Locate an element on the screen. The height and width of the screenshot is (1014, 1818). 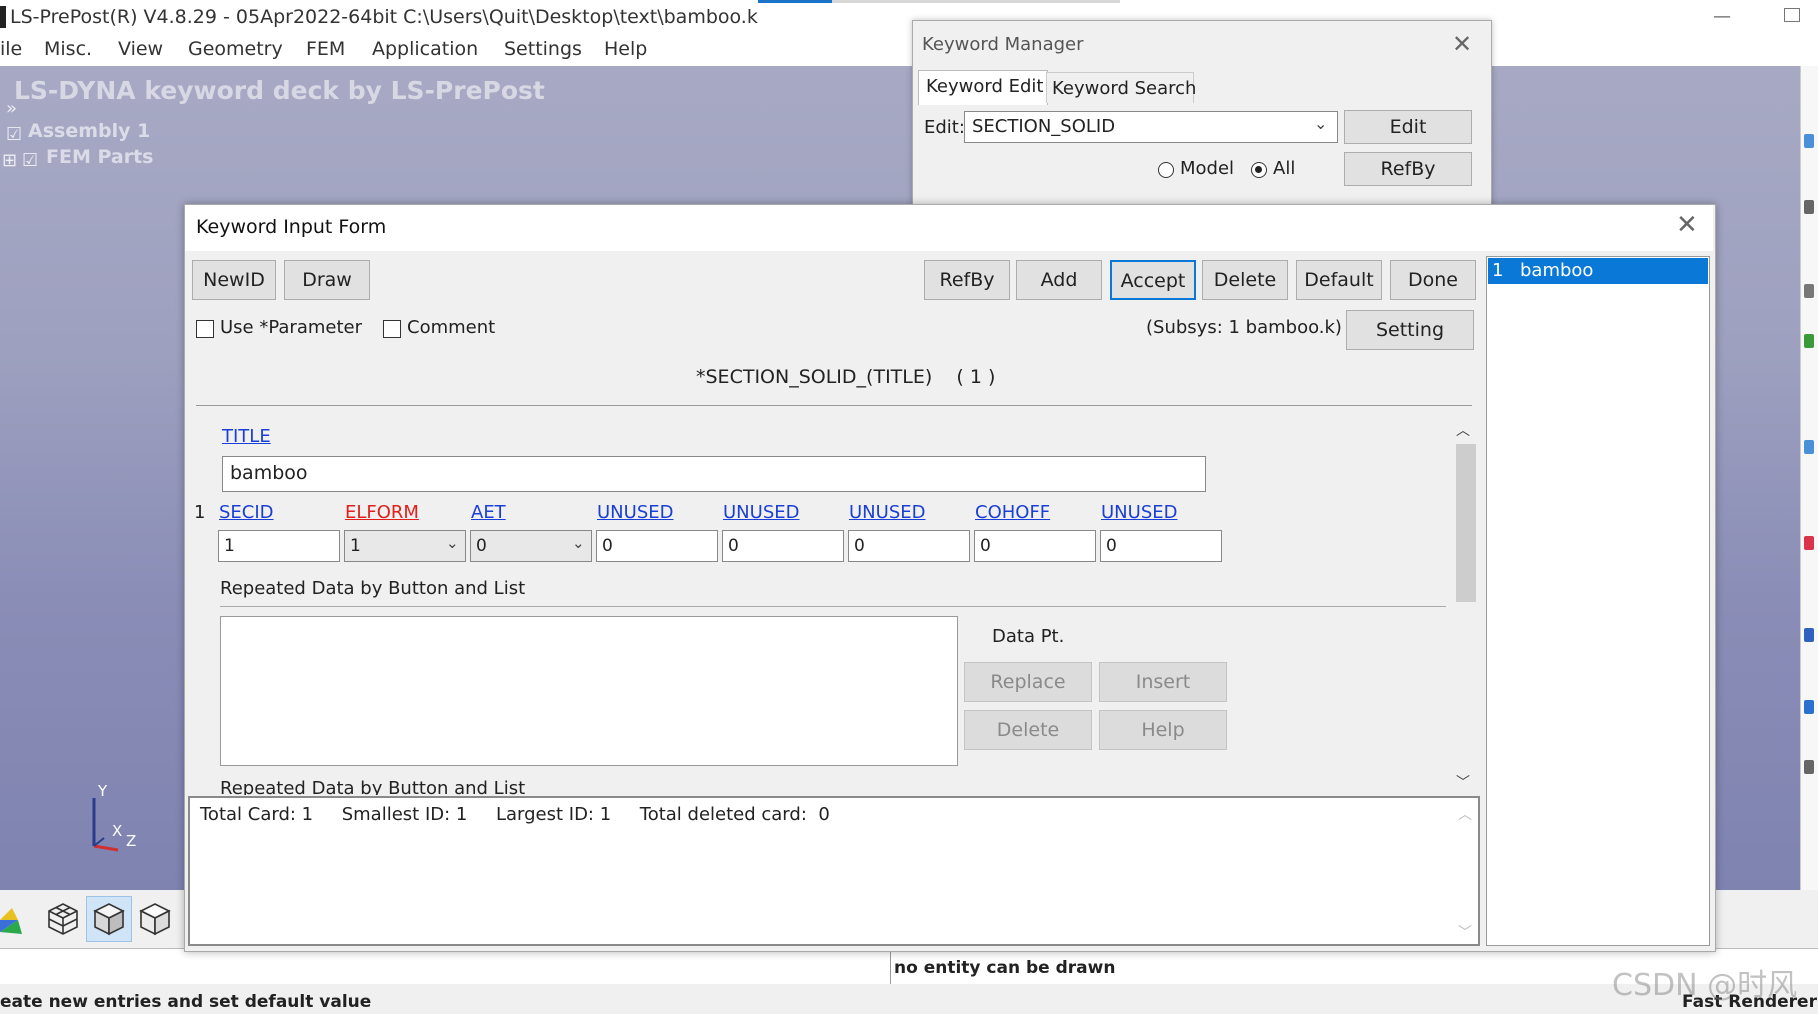
menu-help: Help is located at coordinates (625, 49).